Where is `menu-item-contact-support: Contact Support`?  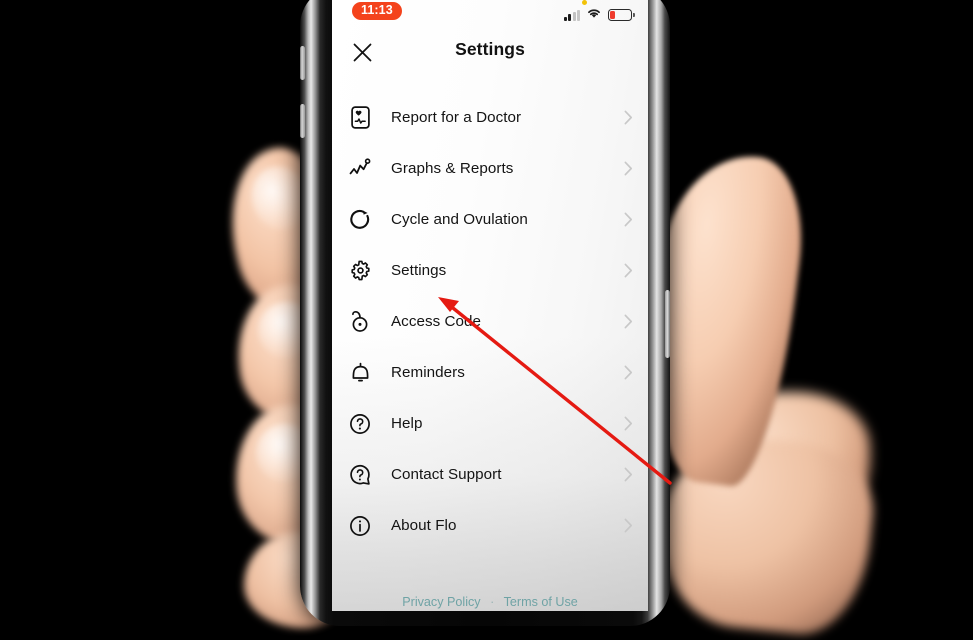 menu-item-contact-support: Contact Support is located at coordinates (490, 474).